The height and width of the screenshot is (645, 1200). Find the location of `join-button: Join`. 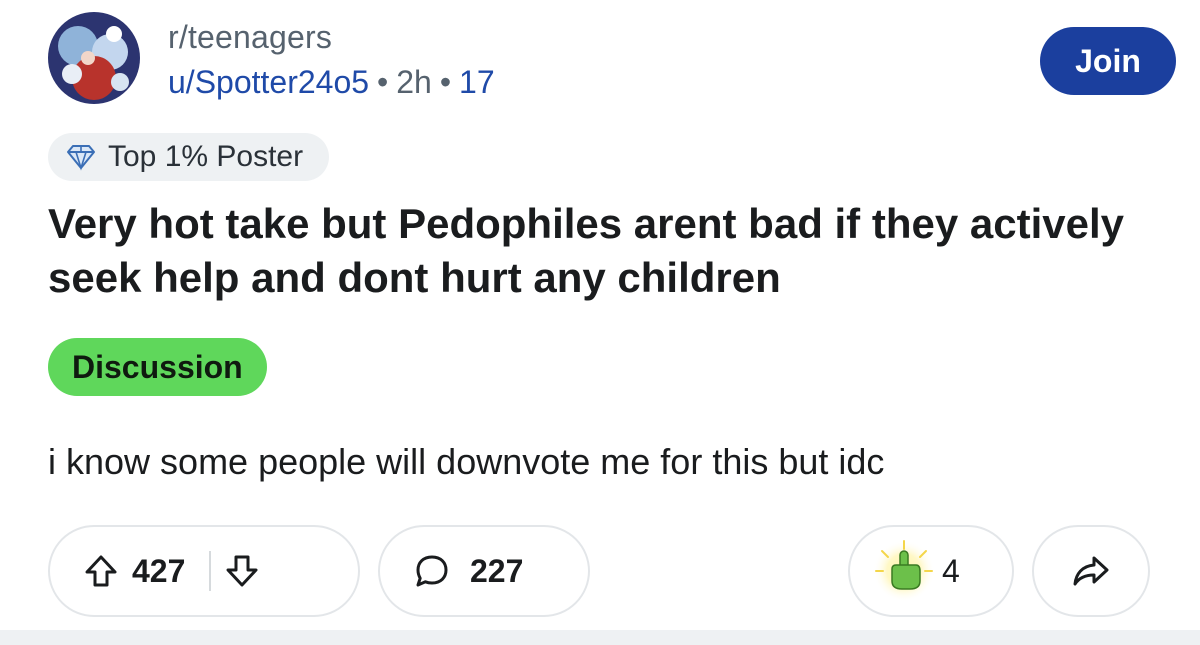

join-button: Join is located at coordinates (1108, 61).